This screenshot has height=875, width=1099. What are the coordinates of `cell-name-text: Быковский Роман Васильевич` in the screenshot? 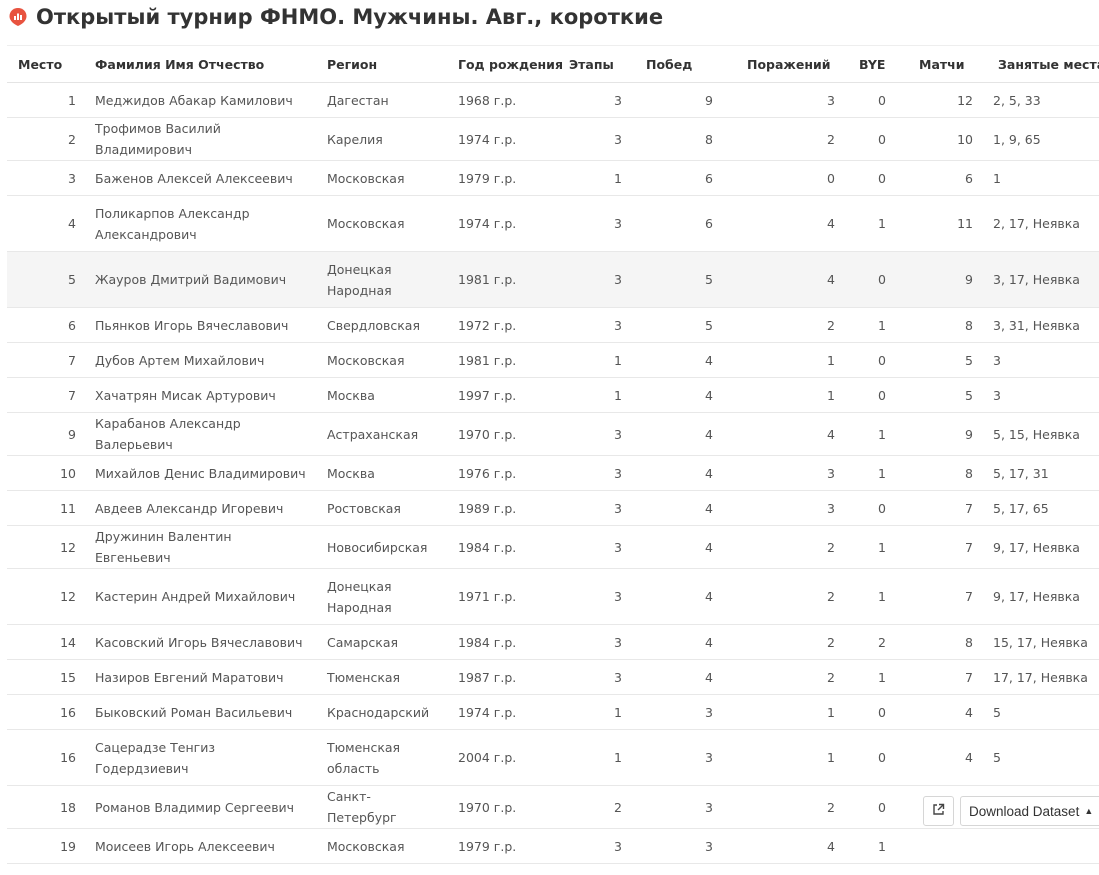 It's located at (202, 712).